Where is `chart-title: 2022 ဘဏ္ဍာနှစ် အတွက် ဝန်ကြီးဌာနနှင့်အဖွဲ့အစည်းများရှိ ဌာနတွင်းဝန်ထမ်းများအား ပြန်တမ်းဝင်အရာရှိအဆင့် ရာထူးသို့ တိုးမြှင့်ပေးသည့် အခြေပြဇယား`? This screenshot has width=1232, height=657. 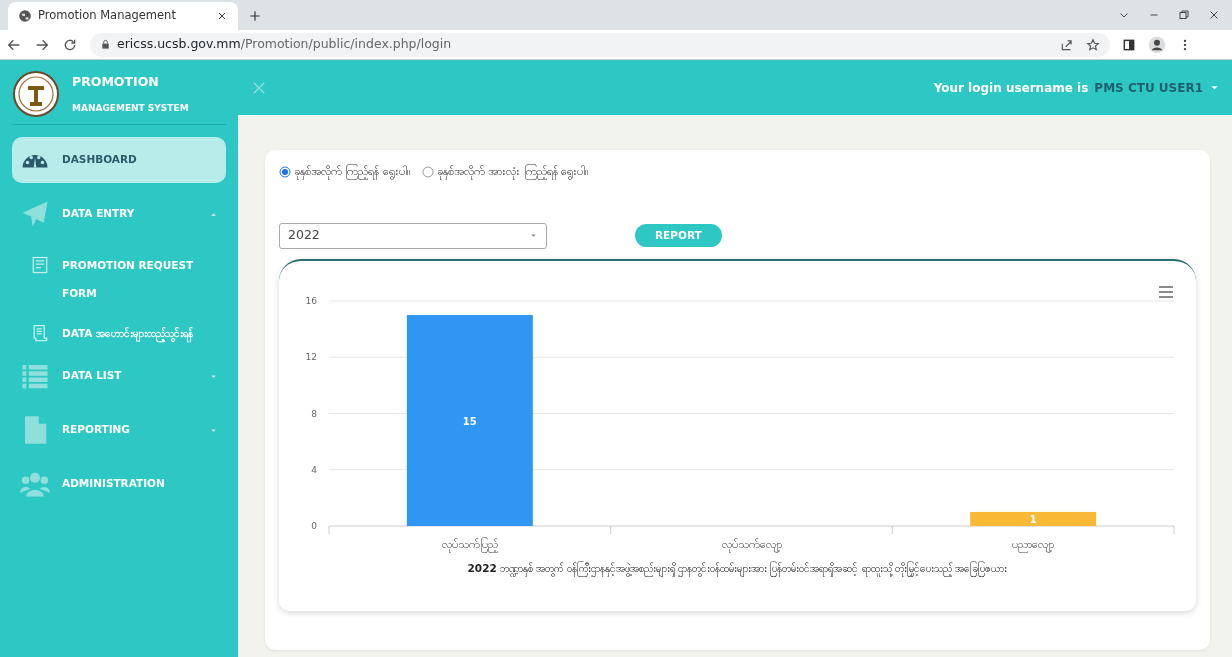 chart-title: 2022 ဘဏ္ဍာနှစ် အတွက် ဝန်ကြီးဌာနနှင့်အဖွဲ့အစည်းများရှိ ဌာနတွင်းဝန်ထမ်းများအား ပြန်တမ်းဝင်အရာရှိအဆင့် ရာထူးသို့ တိုးမြှင့်ပေးသည့် အခြေပြဇယား is located at coordinates (737, 568).